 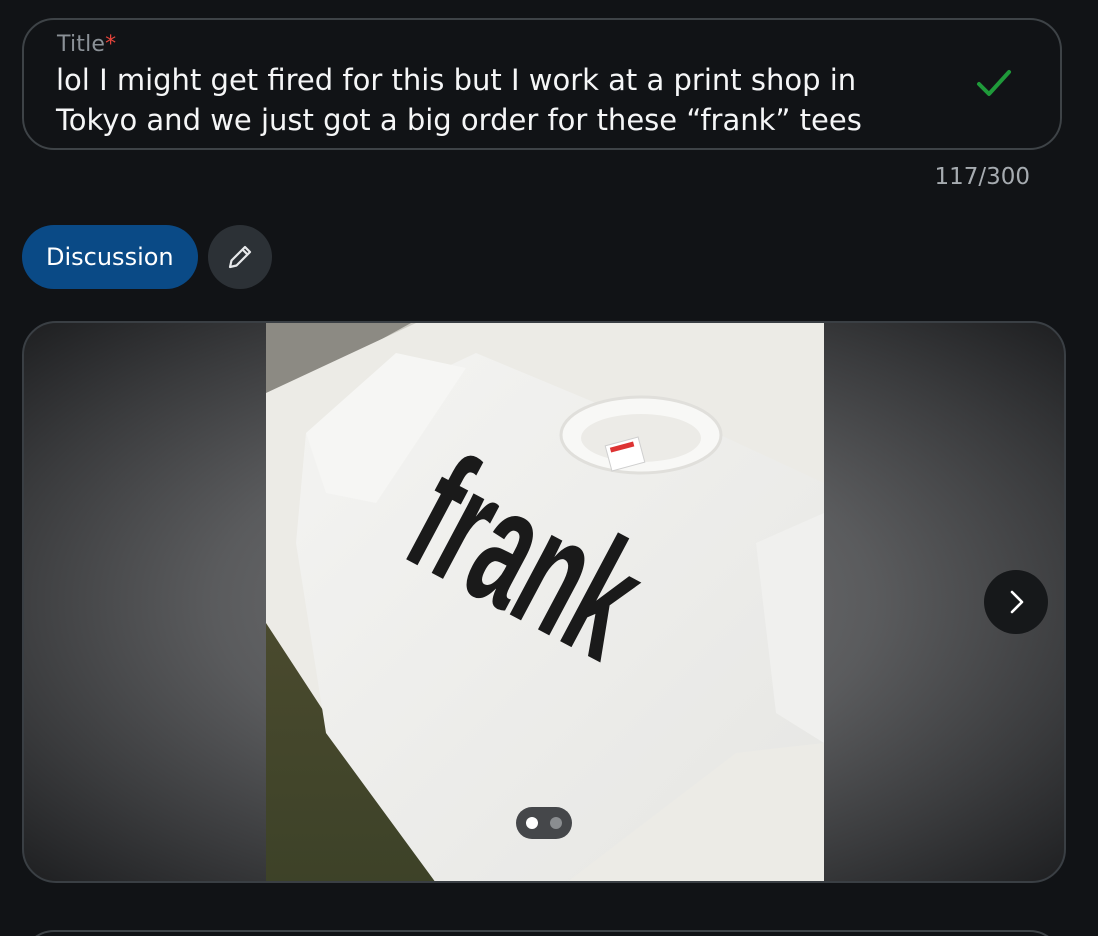 I want to click on chevron-right-icon, so click(x=1017, y=602).